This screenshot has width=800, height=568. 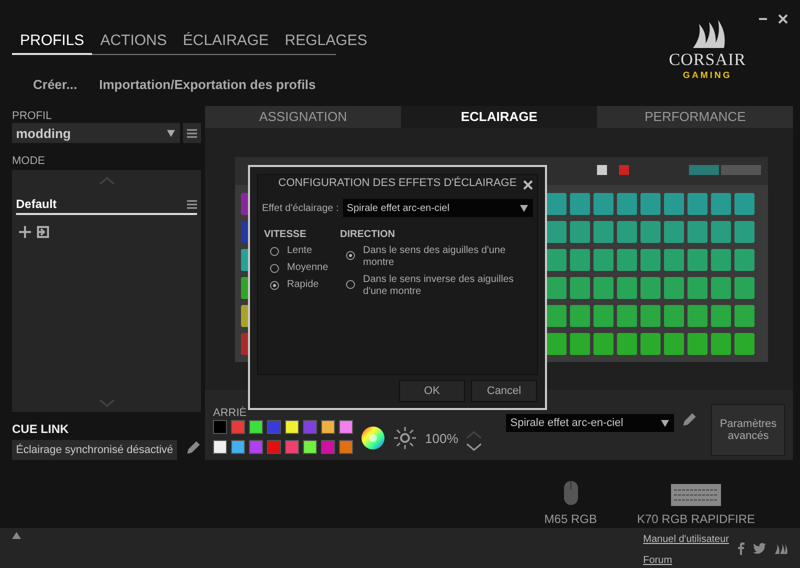 I want to click on radio-label: Dans le sens inverse des aiguilles d'une montre, so click(x=439, y=286).